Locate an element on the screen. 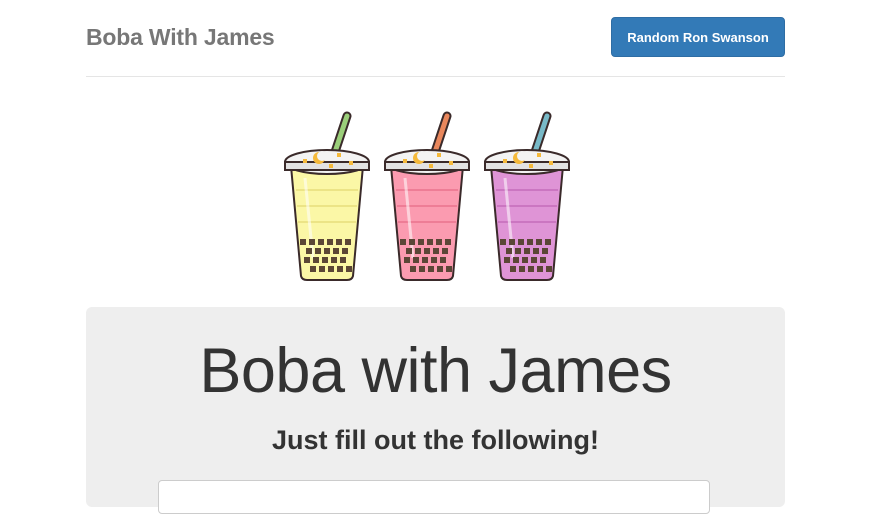 This screenshot has width=873, height=514. brand-title: Boba With James is located at coordinates (180, 37).